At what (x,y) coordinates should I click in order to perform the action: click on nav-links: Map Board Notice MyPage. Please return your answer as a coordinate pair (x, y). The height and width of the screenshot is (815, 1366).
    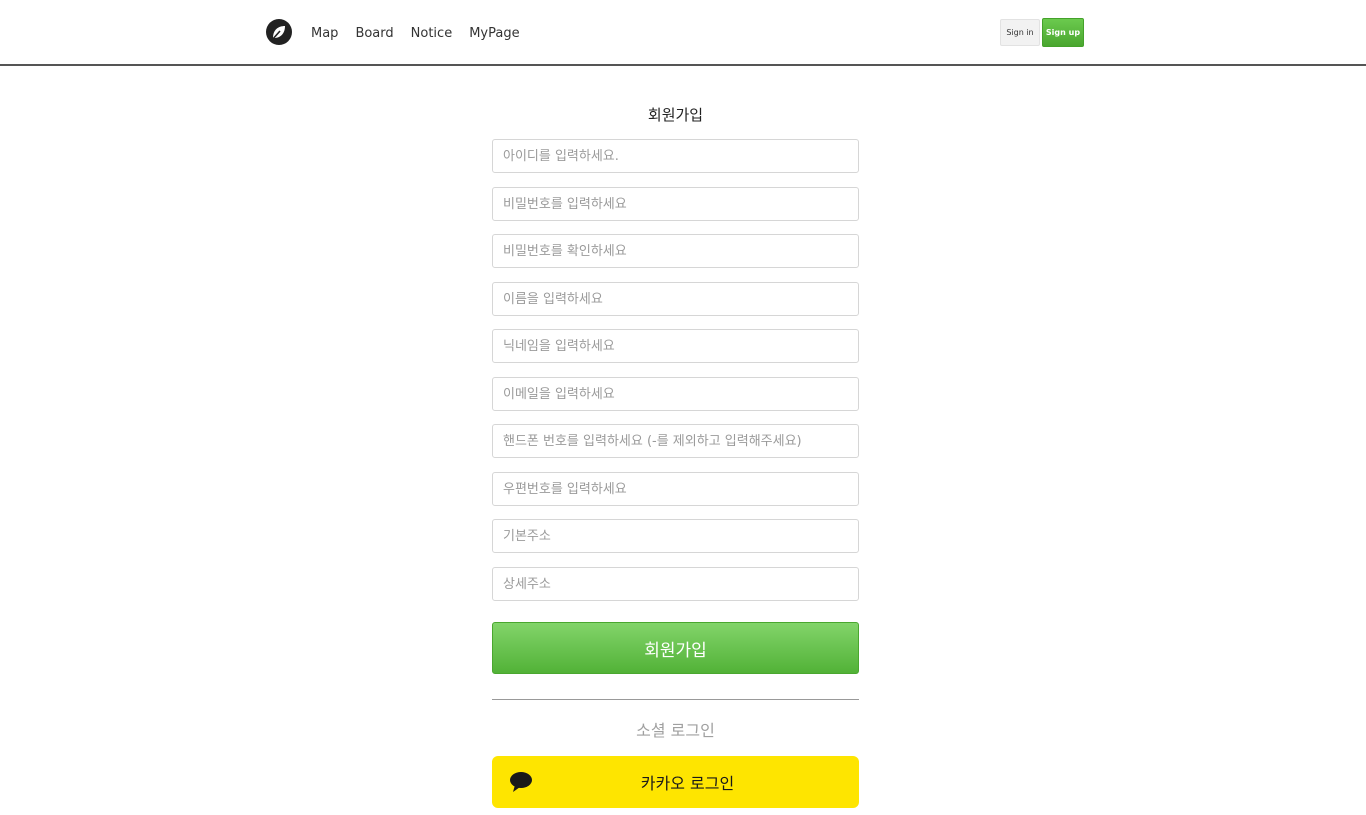
    Looking at the image, I should click on (424, 33).